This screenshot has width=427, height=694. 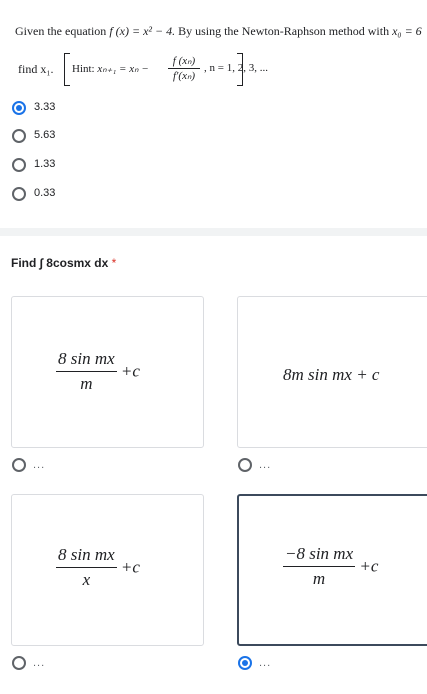 I want to click on q2-option-3-numerator: 8 sin mx, so click(x=86, y=554).